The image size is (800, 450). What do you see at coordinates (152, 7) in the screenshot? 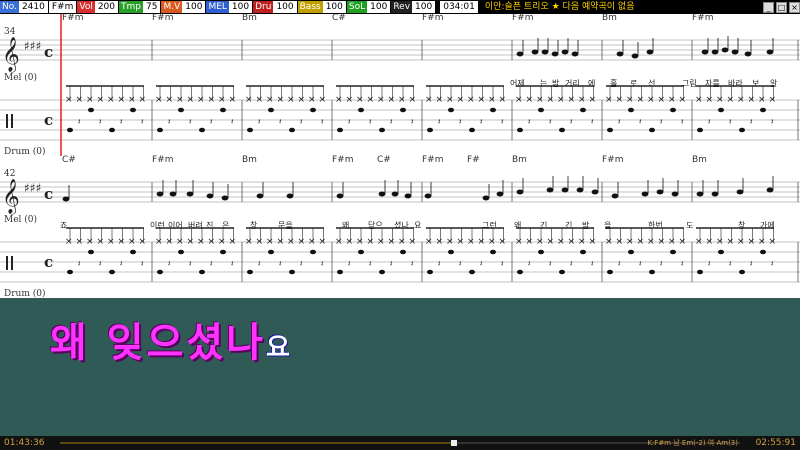
I see `toolbar-value: 75` at bounding box center [152, 7].